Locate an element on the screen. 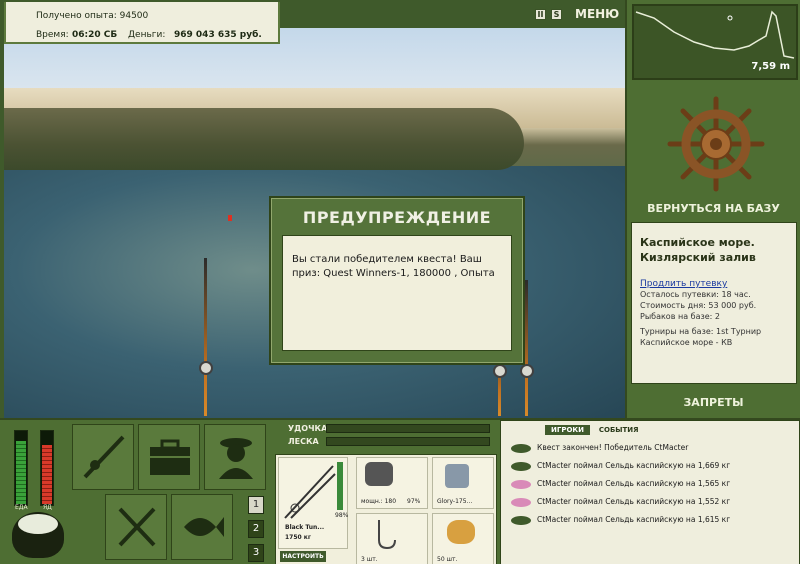  page-button-3: 3 is located at coordinates (256, 553).